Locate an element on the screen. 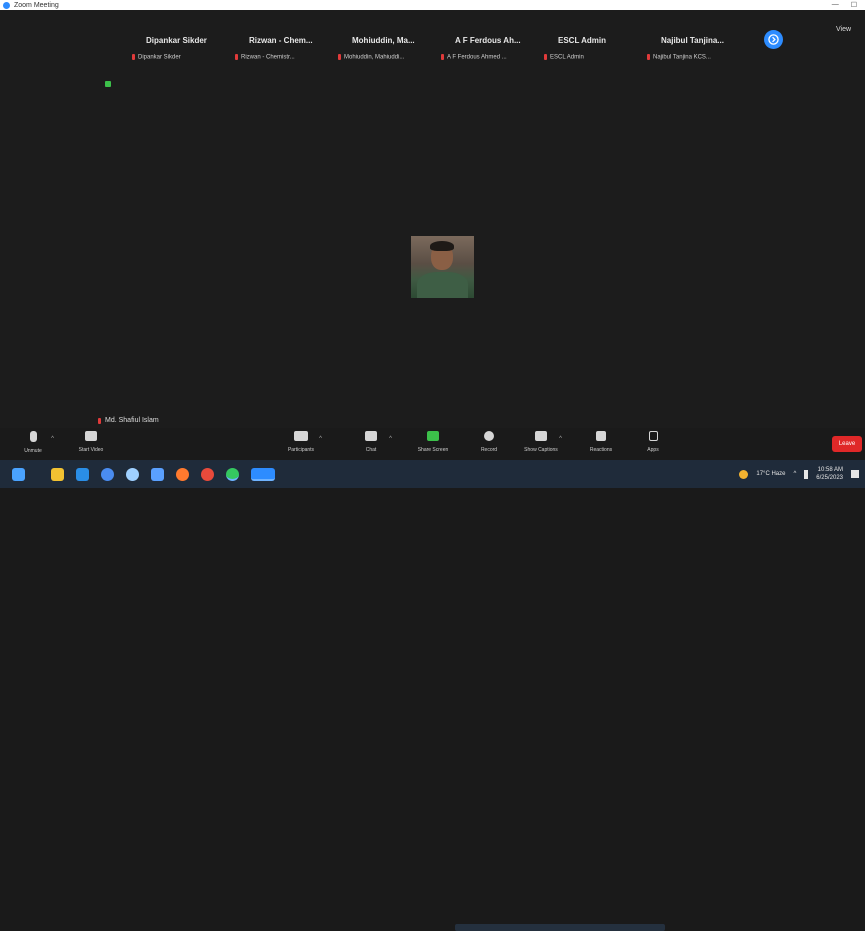 The image size is (865, 931). next-page-button is located at coordinates (773, 39).